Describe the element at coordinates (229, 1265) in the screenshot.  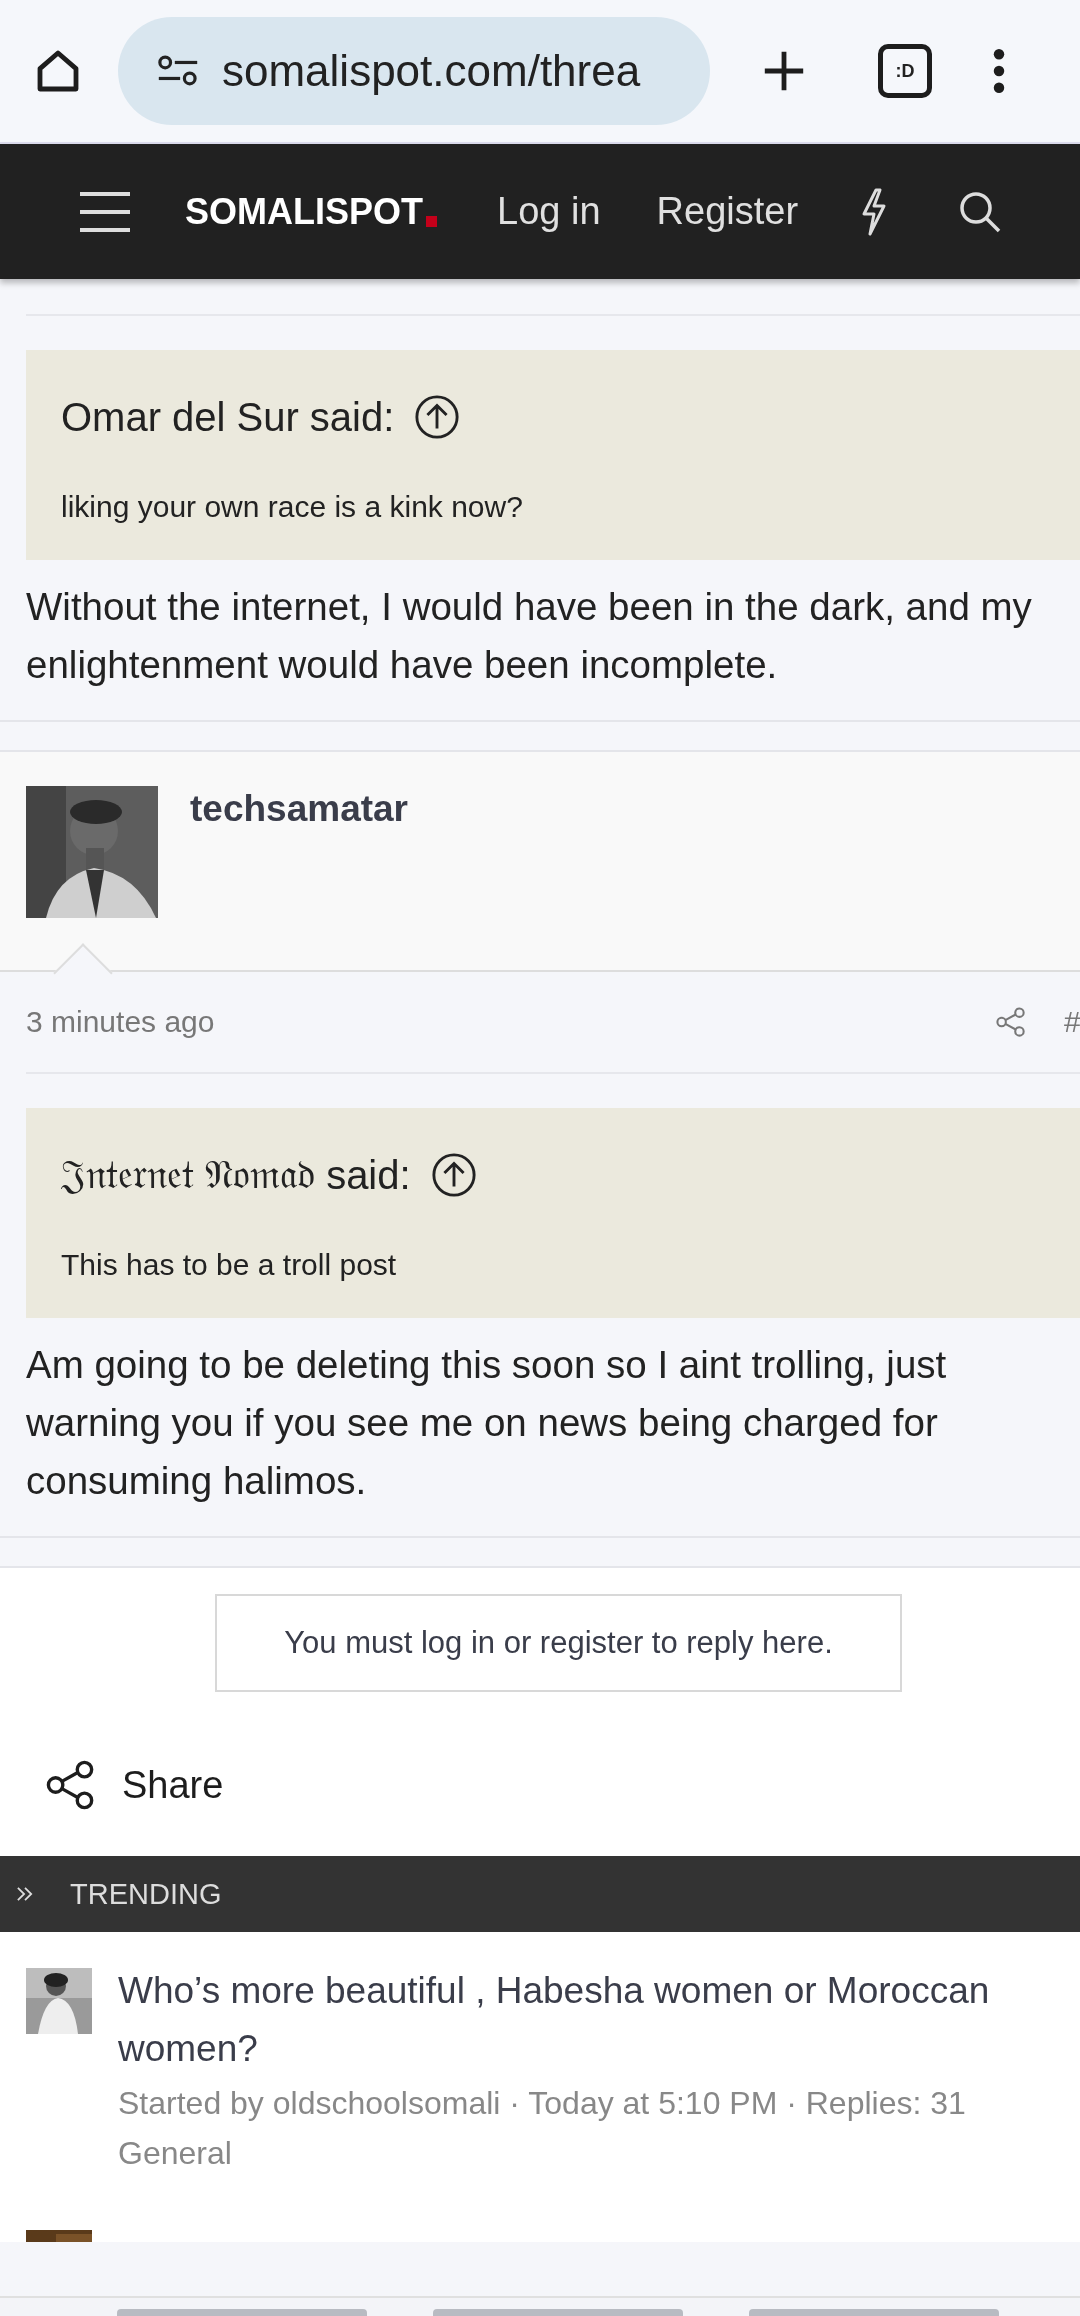
I see `quote-text: This has to be a troll post` at that location.